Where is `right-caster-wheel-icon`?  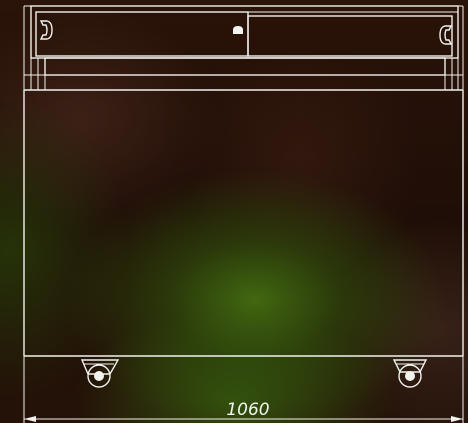 right-caster-wheel-icon is located at coordinates (410, 373).